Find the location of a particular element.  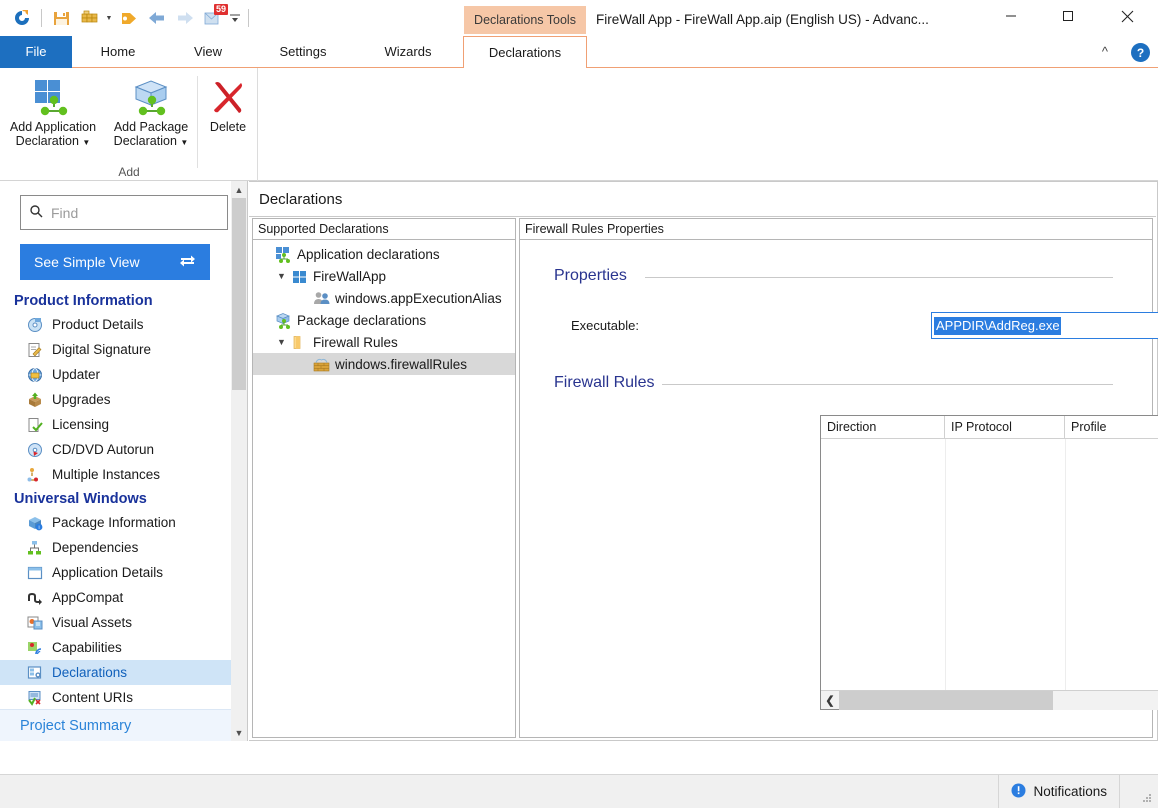

sidebar-scrollbar: ▲ ▼ is located at coordinates (239, 461).